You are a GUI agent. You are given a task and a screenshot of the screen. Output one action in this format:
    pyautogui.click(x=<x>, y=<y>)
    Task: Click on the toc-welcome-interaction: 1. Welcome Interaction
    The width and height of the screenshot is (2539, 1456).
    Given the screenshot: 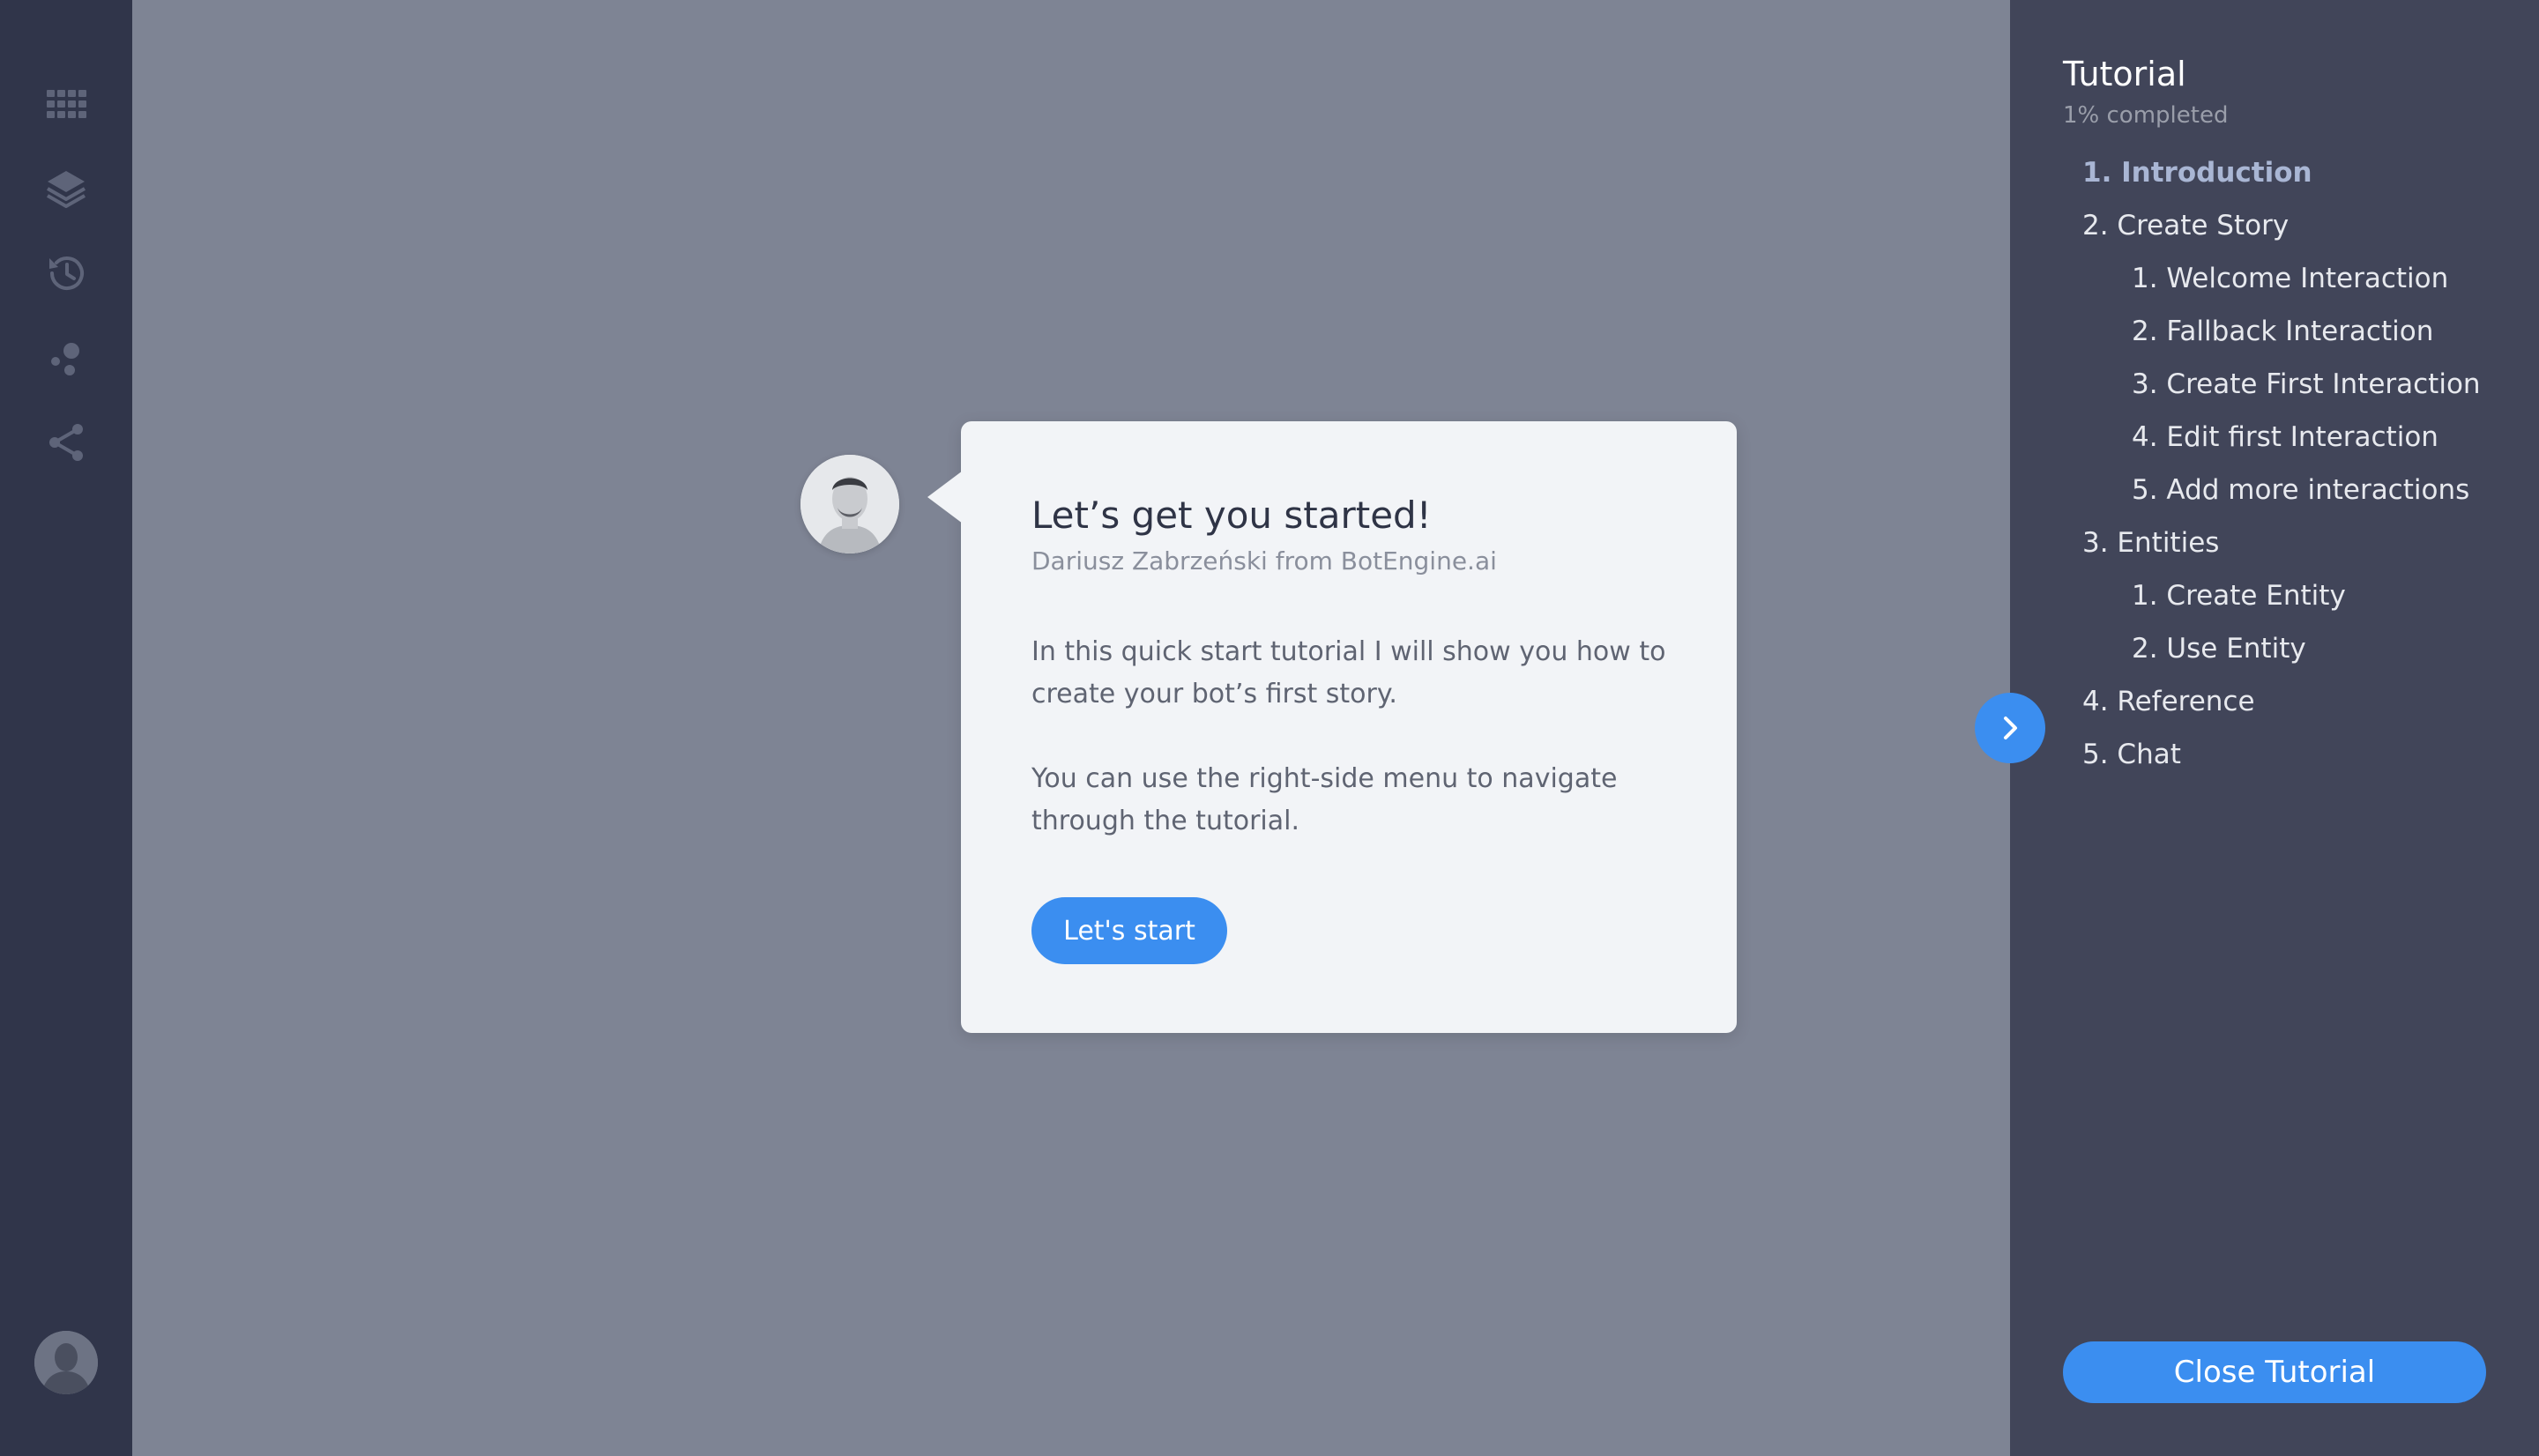 What is the action you would take?
    pyautogui.click(x=2290, y=278)
    